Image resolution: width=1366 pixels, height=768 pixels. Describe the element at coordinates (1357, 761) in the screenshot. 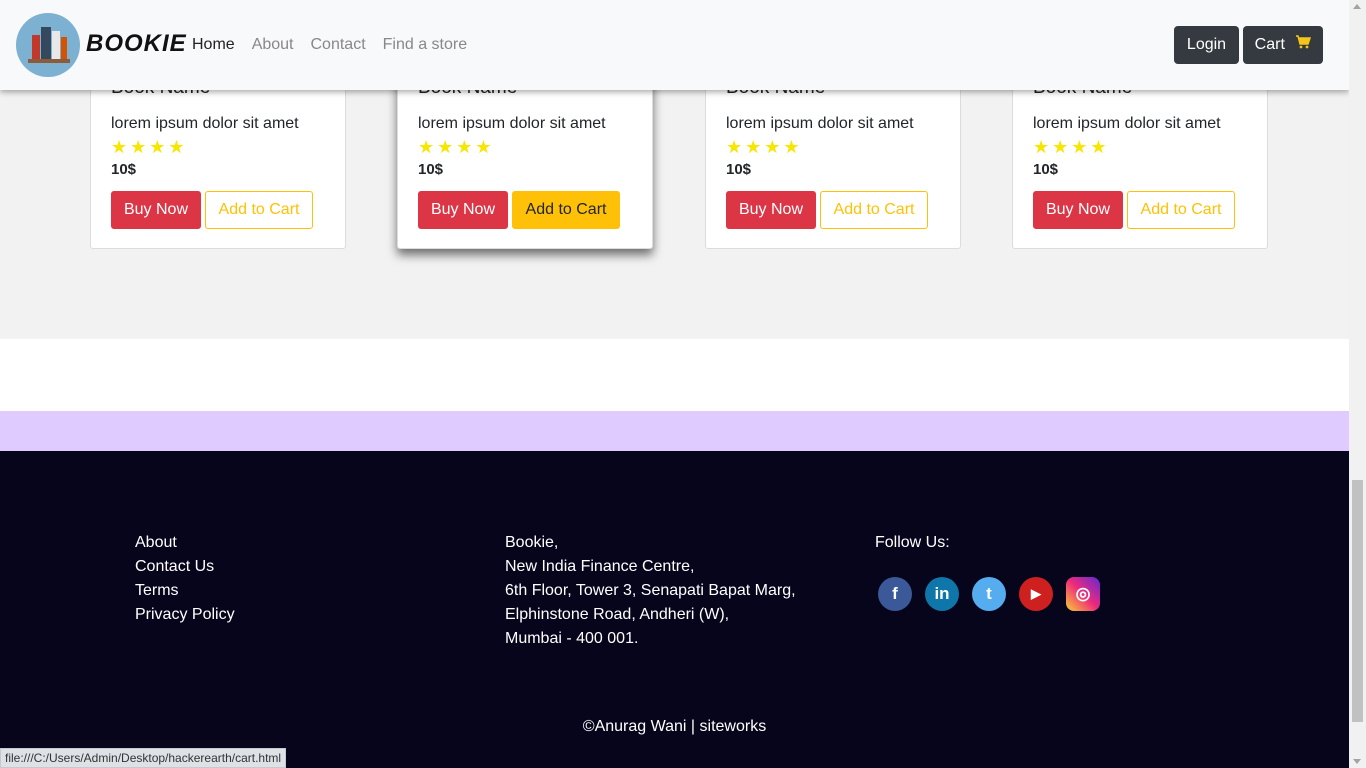

I see `scroll-down-arrow-icon` at that location.